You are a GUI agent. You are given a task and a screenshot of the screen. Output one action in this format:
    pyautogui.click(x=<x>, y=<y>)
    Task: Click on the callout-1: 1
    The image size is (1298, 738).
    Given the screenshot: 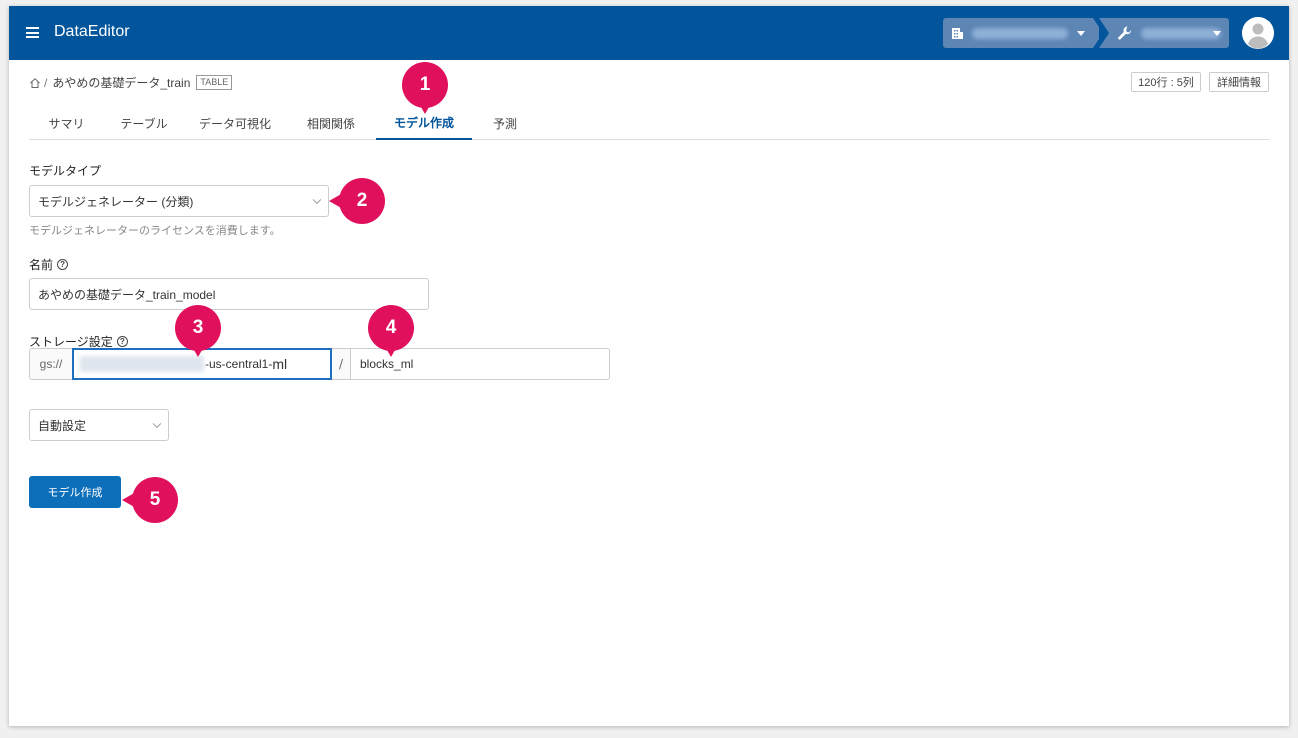 What is the action you would take?
    pyautogui.click(x=425, y=88)
    